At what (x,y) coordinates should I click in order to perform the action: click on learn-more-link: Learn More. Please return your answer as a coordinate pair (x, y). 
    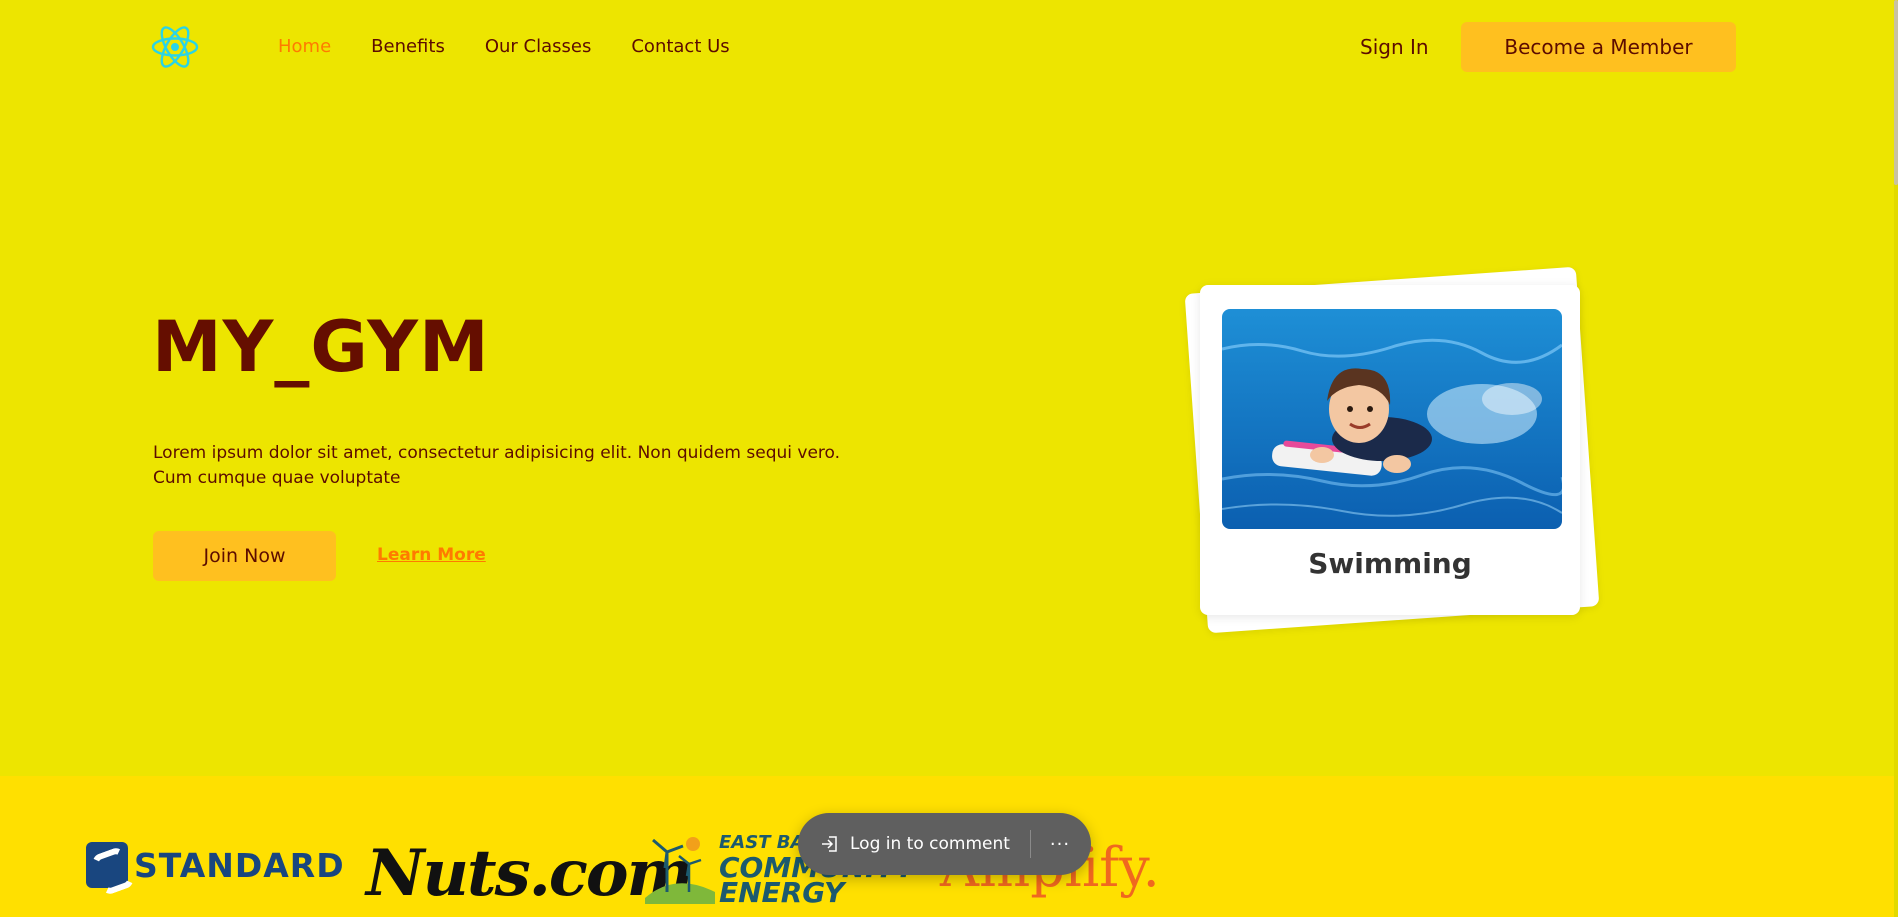
    Looking at the image, I should click on (431, 555).